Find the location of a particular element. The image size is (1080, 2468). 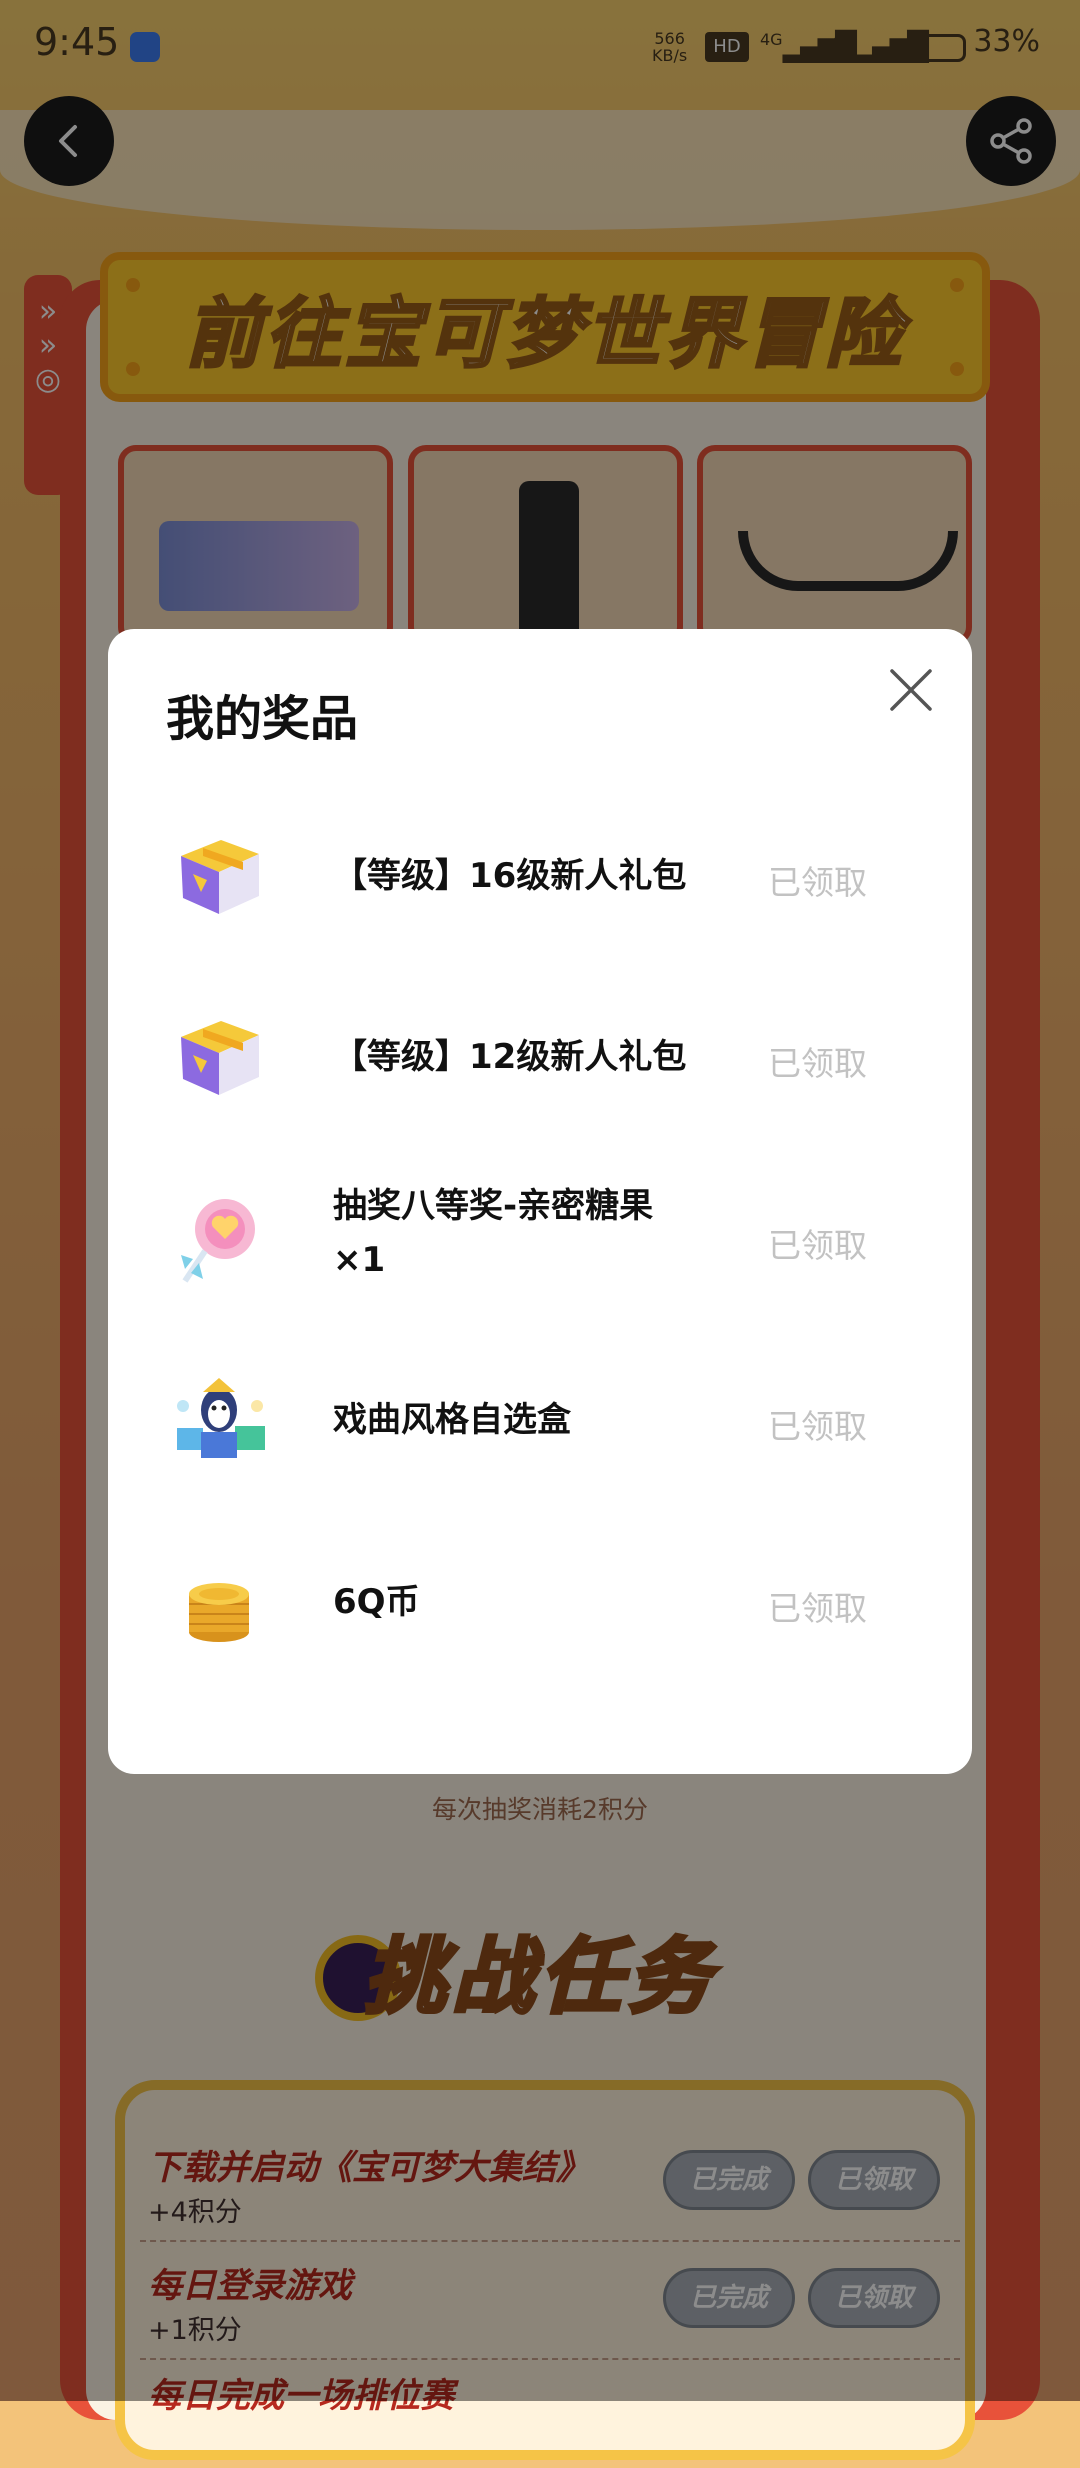

prize-name: 【等级】12级新人礼包 is located at coordinates (510, 1057).